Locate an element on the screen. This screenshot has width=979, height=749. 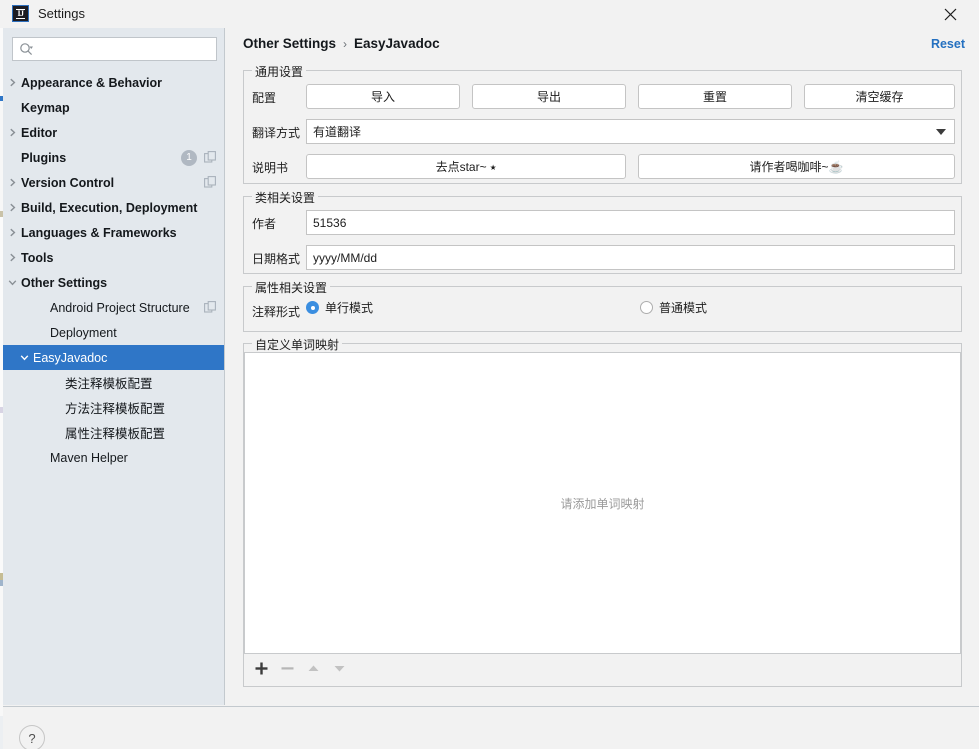
sidebar-item-类注释模板配置: 类注释模板配置 is located at coordinates (113, 382).